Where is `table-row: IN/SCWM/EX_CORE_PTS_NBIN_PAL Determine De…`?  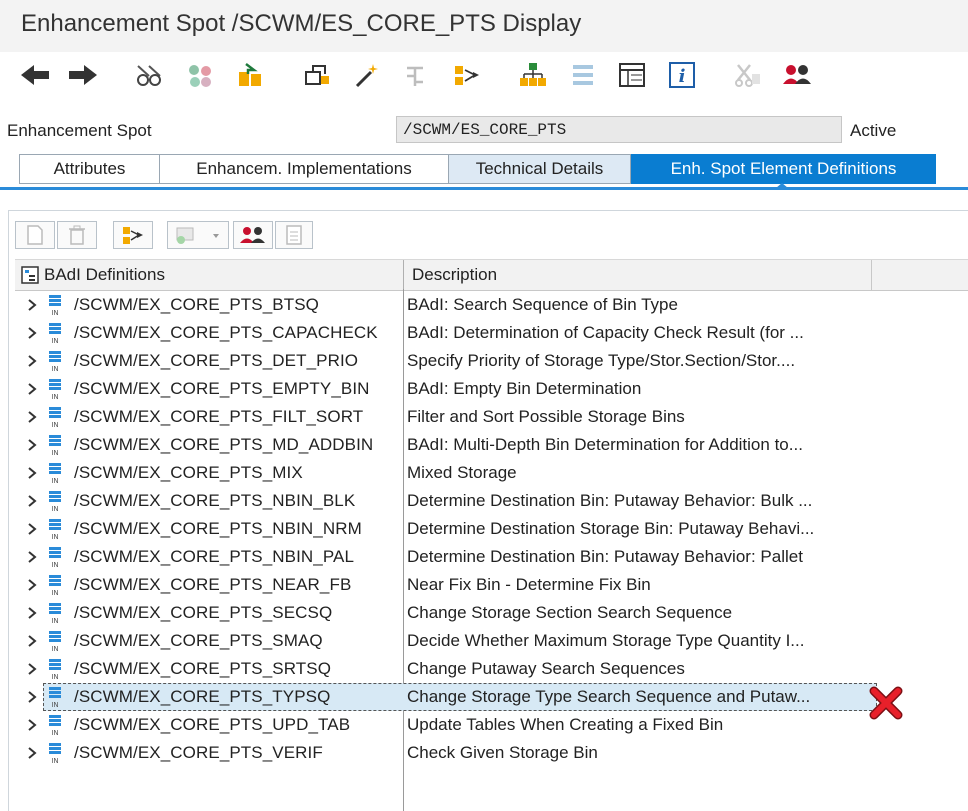
table-row: IN/SCWM/EX_CORE_PTS_NBIN_PAL Determine De… is located at coordinates (491, 557).